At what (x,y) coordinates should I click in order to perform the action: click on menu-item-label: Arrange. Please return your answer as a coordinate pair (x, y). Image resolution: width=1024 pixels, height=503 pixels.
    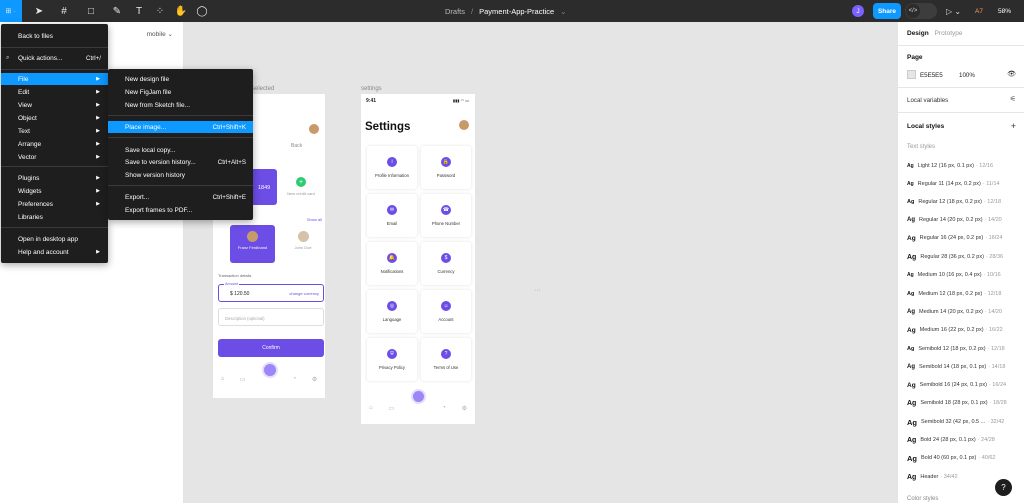
    Looking at the image, I should click on (30, 144).